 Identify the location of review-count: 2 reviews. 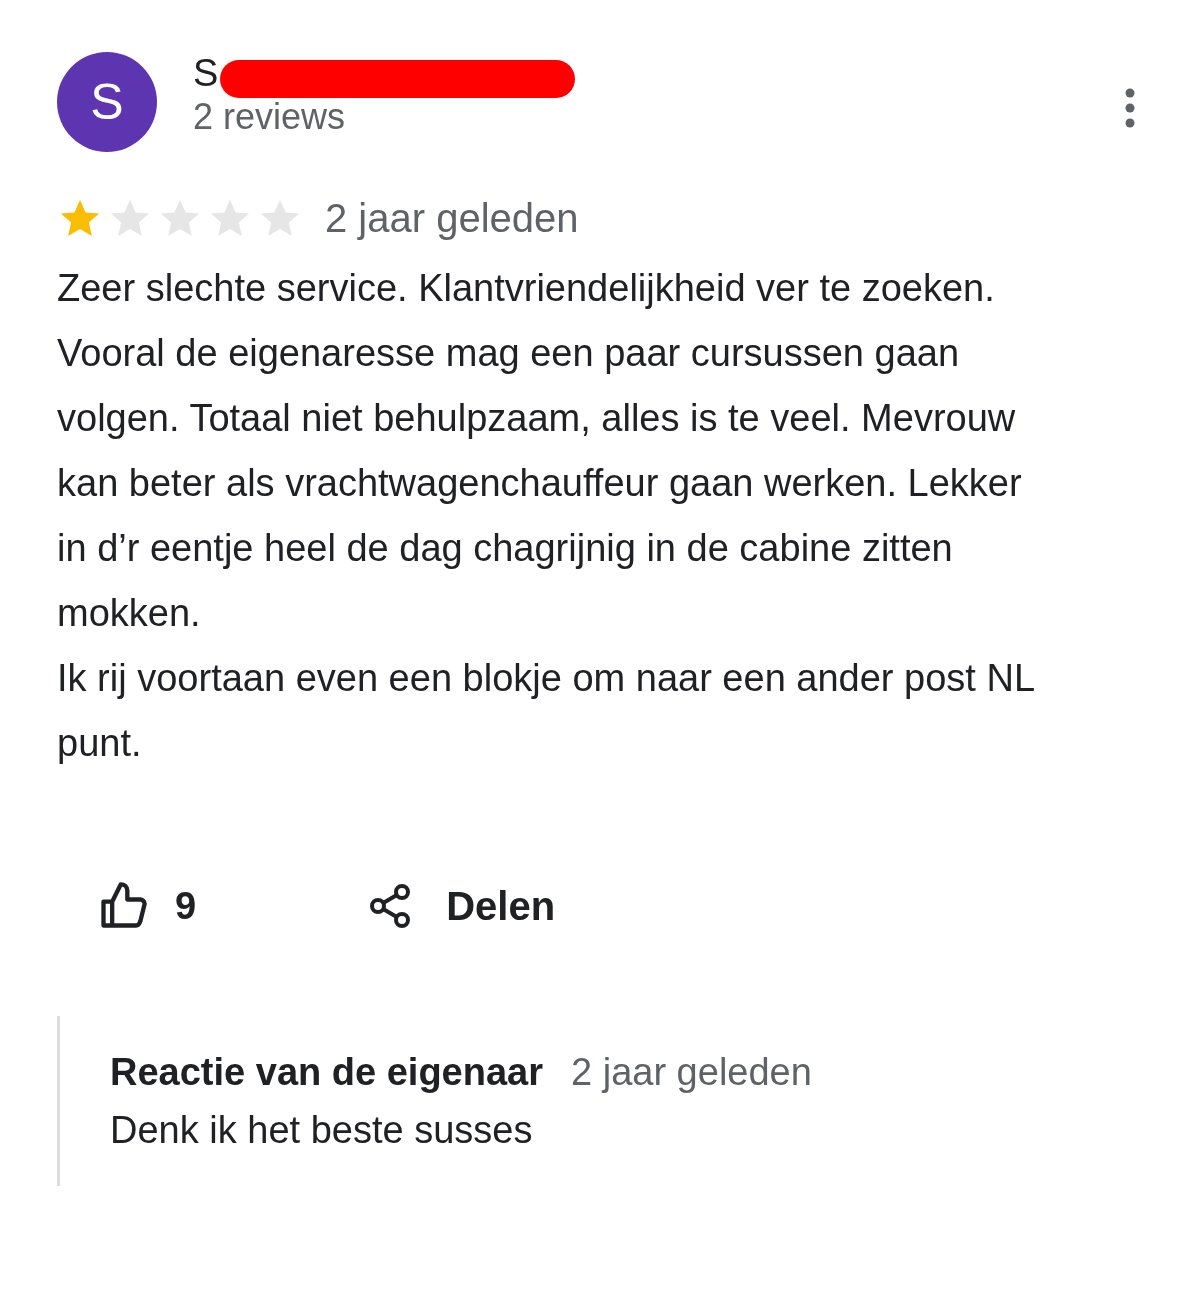
(659, 117).